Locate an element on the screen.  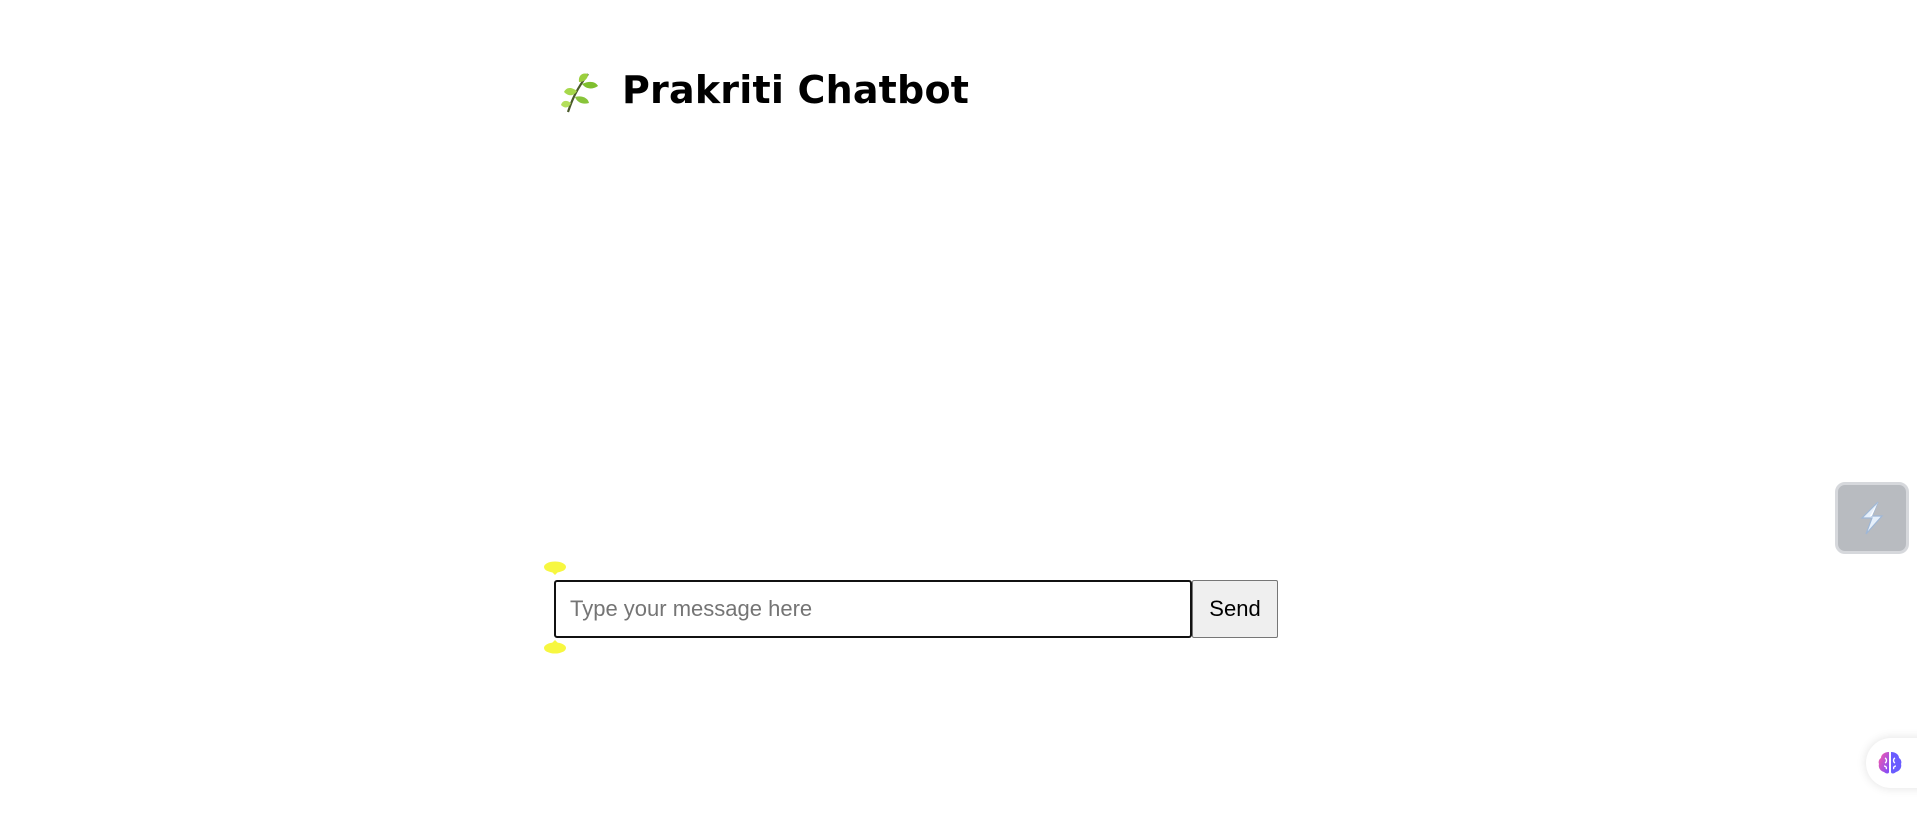
selection-handle-bottom is located at coordinates (555, 647).